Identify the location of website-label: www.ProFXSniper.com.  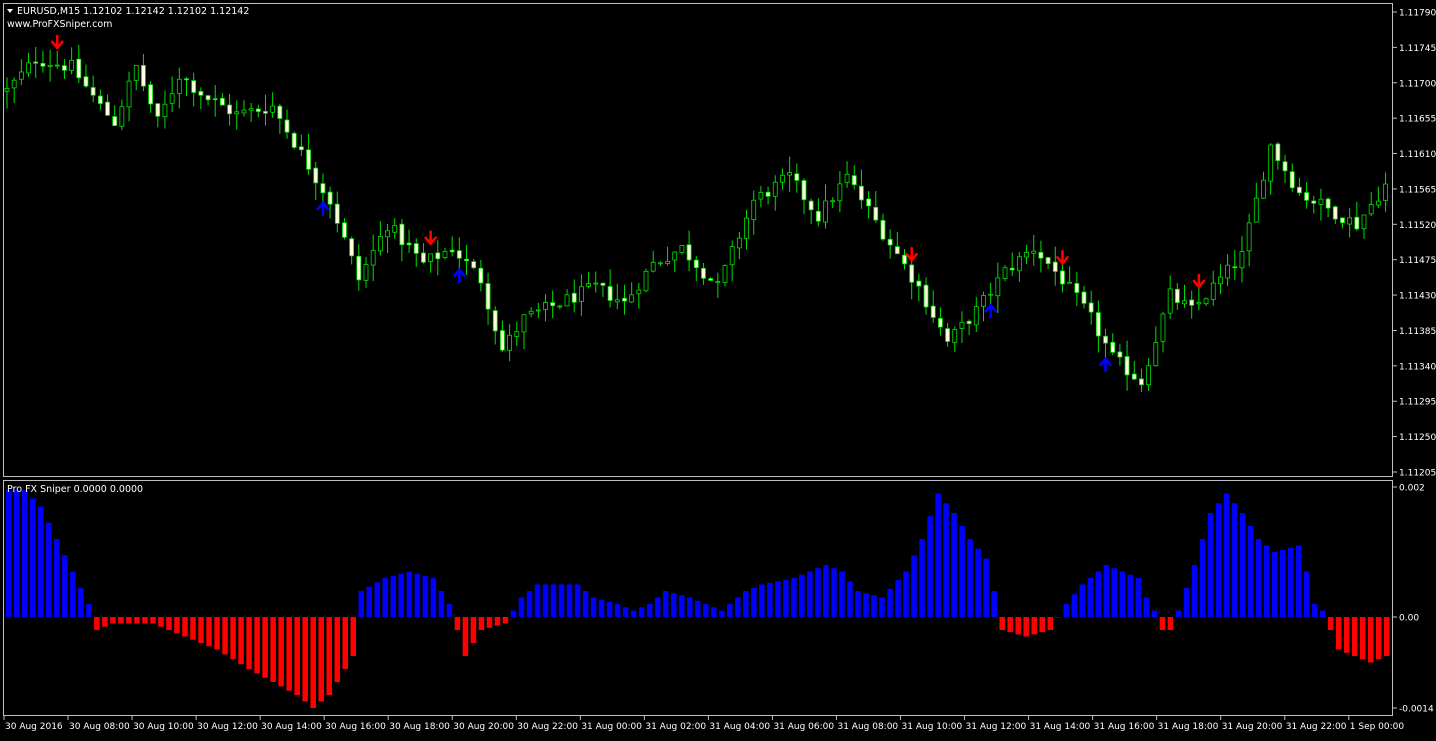
(59, 24).